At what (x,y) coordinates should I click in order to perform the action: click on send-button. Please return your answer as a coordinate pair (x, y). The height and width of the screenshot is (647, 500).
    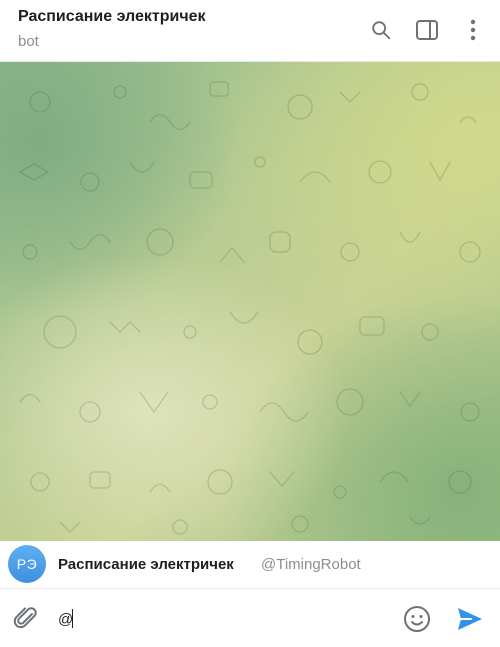
    Looking at the image, I should click on (470, 619).